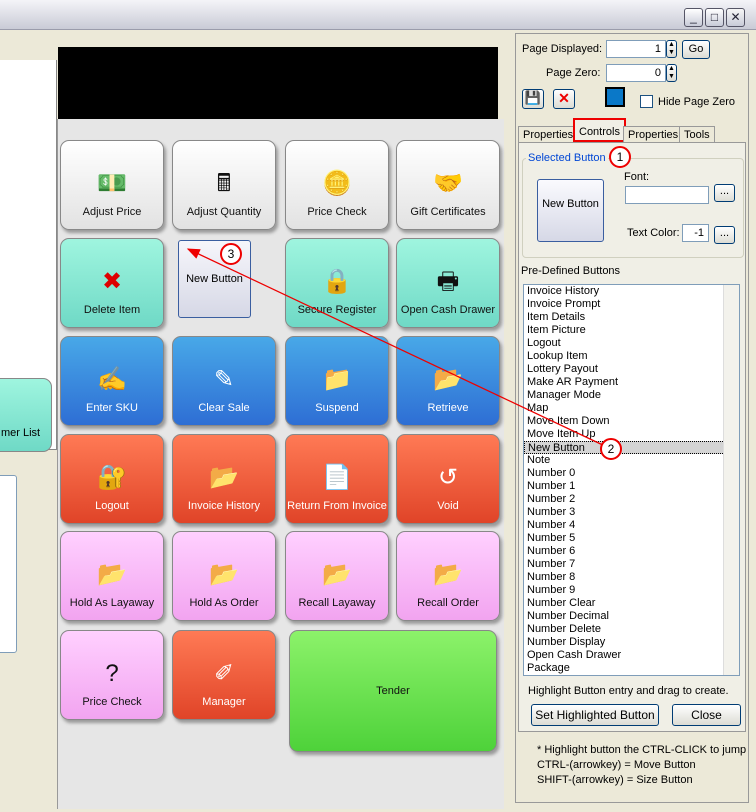 This screenshot has width=756, height=812. What do you see at coordinates (611, 449) in the screenshot?
I see `callout-2: 2` at bounding box center [611, 449].